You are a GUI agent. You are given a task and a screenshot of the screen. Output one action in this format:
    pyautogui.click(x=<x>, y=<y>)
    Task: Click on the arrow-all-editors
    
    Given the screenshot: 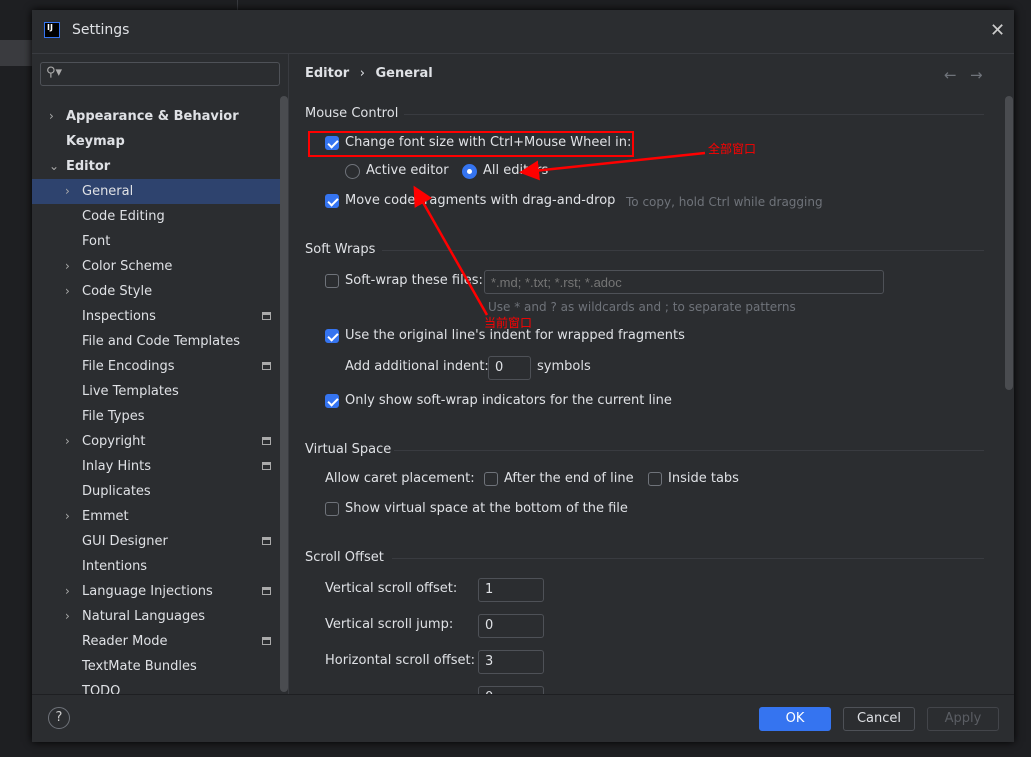 What is the action you would take?
    pyautogui.click(x=612, y=166)
    